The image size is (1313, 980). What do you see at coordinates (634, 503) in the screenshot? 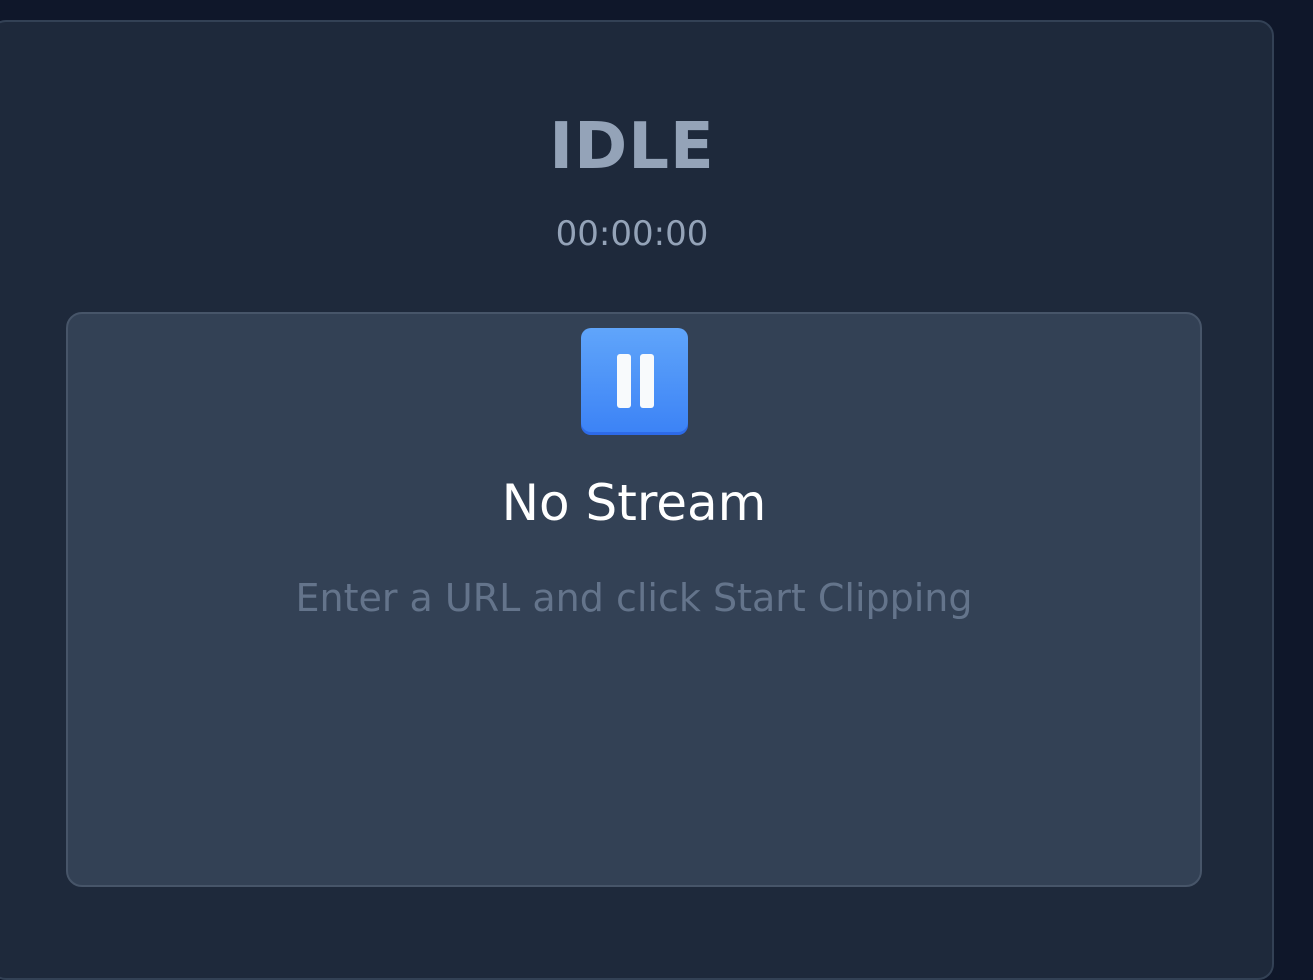
I see `empty-state-title: No Stream` at bounding box center [634, 503].